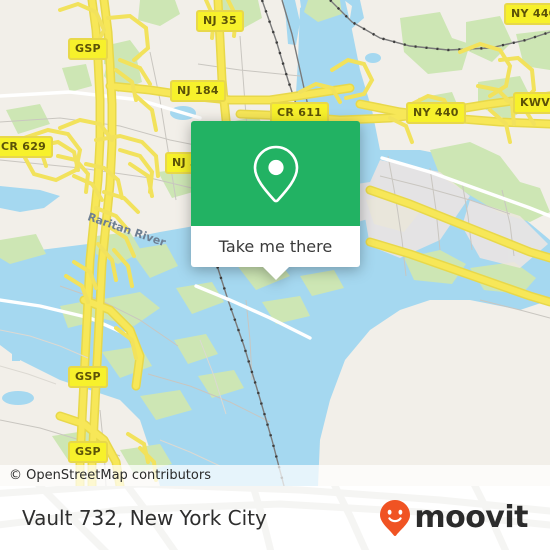  I want to click on moovit-logo: moovit, so click(453, 518).